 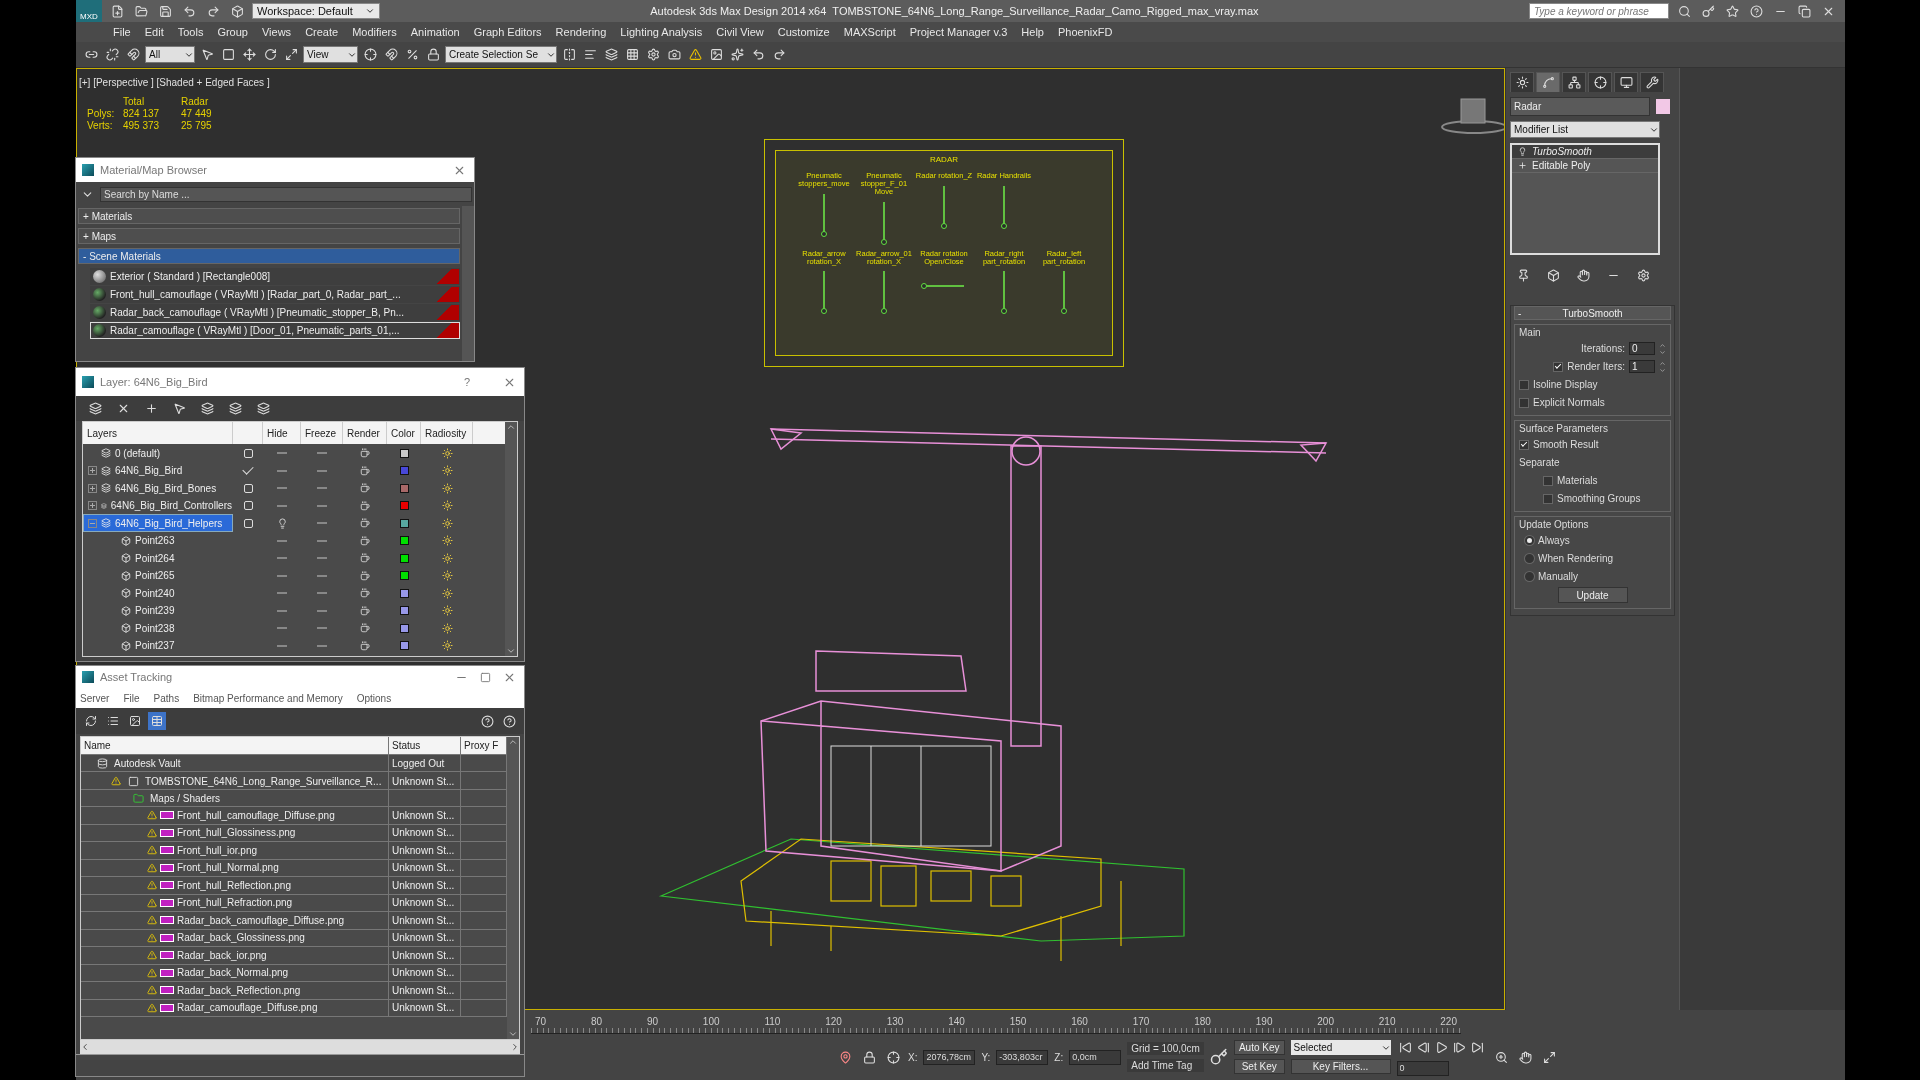 What do you see at coordinates (1574, 82) in the screenshot?
I see `hierarchy-icon` at bounding box center [1574, 82].